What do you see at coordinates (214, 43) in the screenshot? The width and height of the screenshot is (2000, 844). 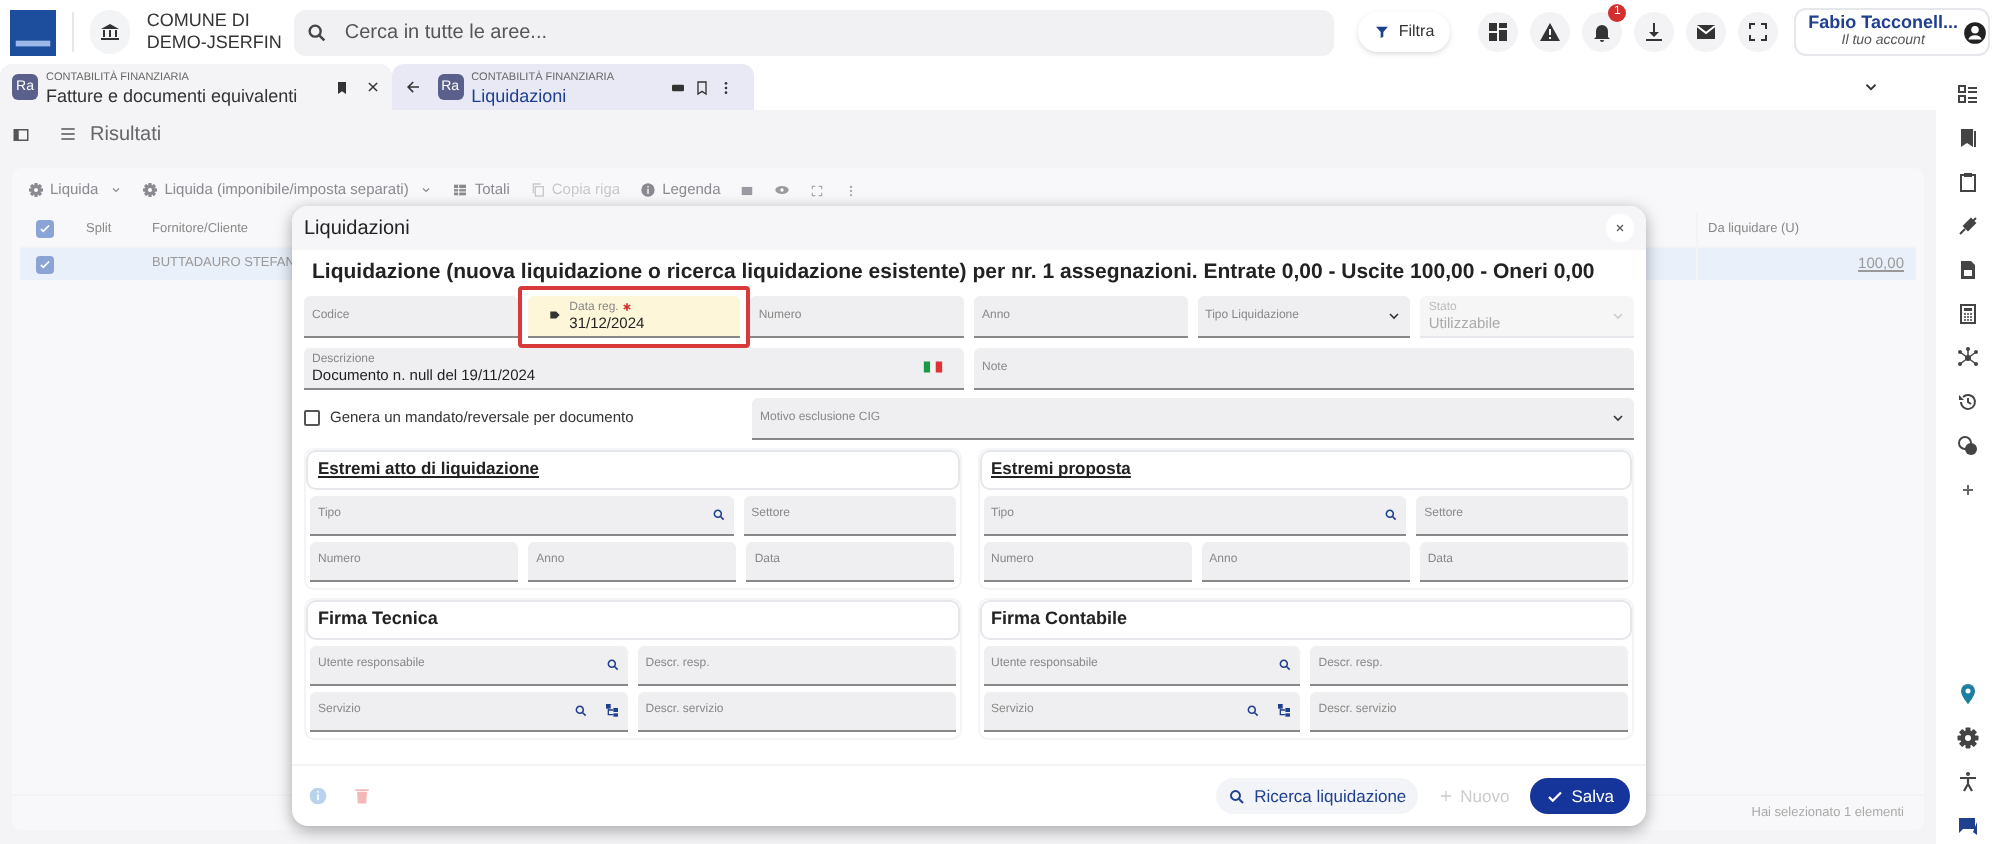 I see `organization-name: DEMO-JSERFIN` at bounding box center [214, 43].